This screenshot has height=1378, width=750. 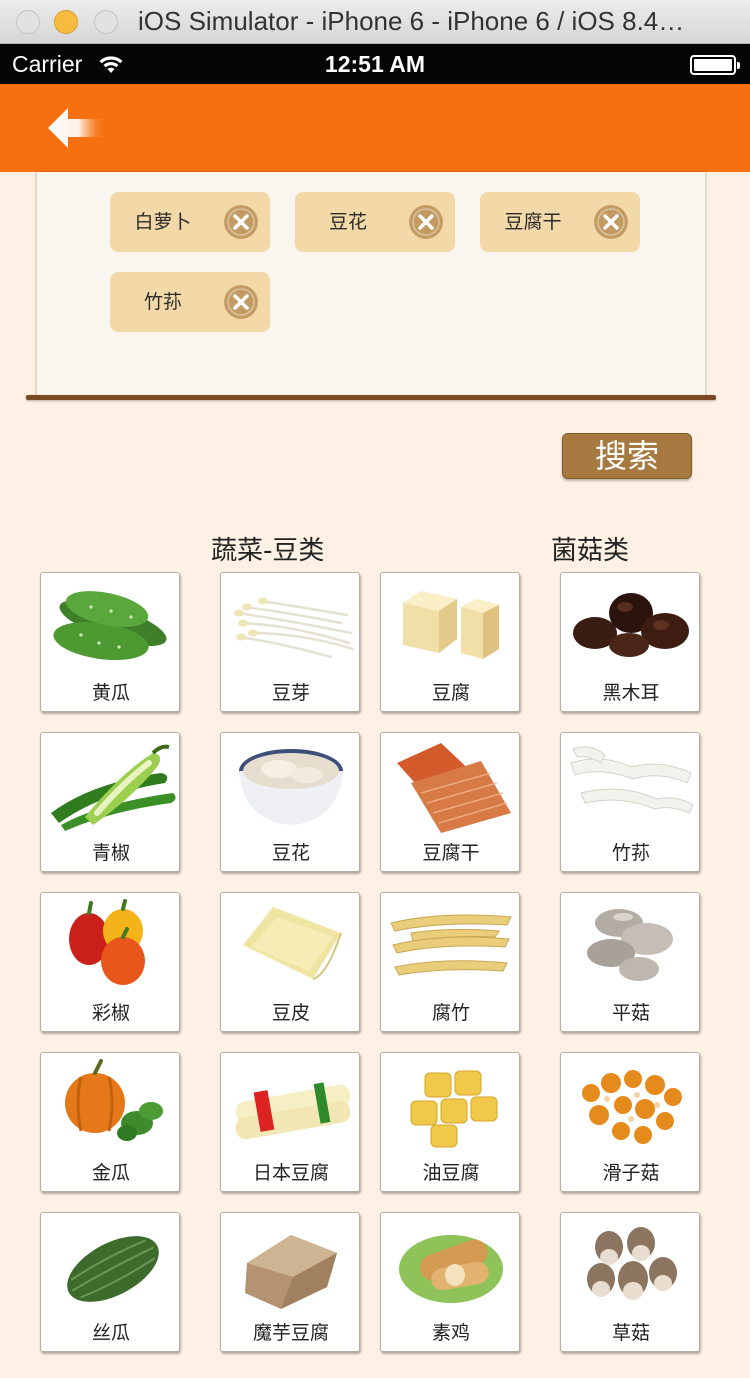 What do you see at coordinates (66, 22) in the screenshot?
I see `window-minimize-button` at bounding box center [66, 22].